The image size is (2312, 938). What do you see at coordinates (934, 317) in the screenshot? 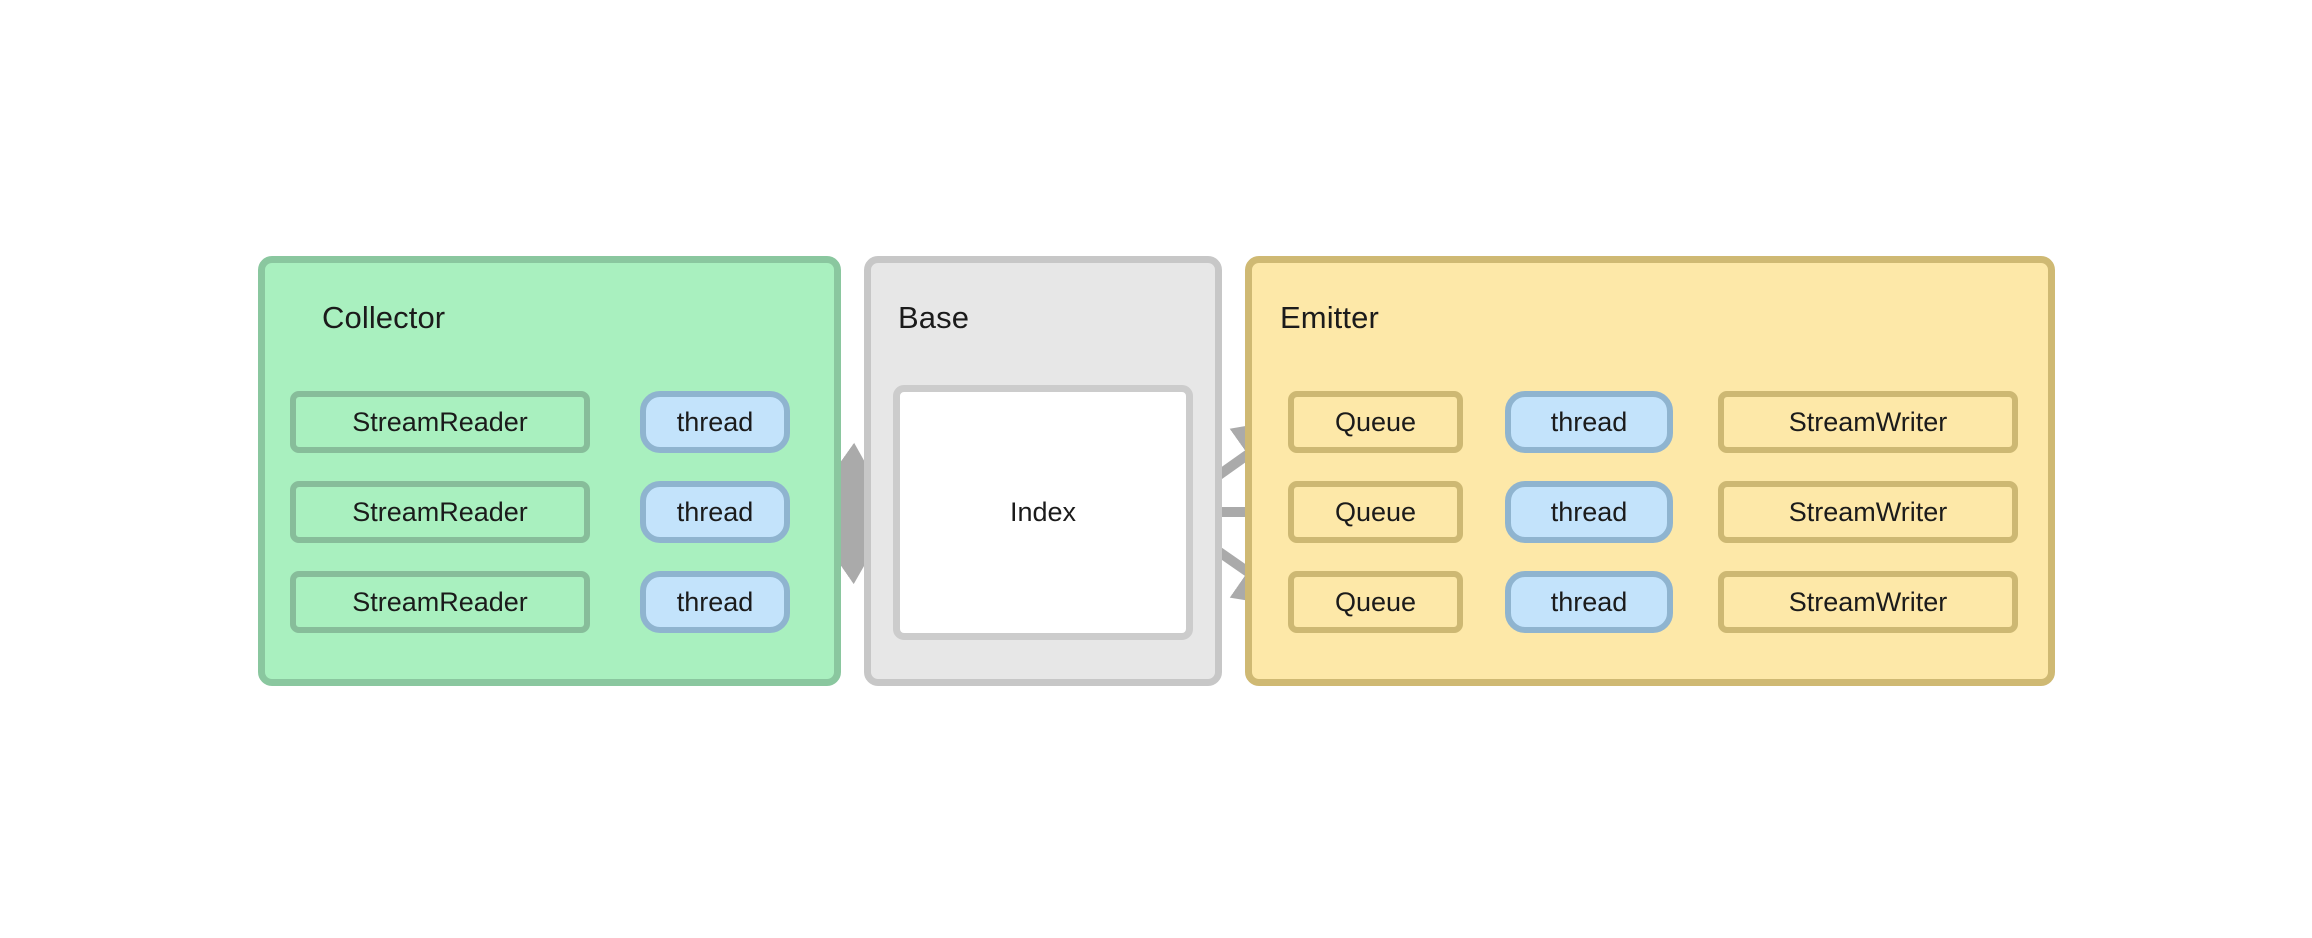
I see `panel-base-title: Base` at bounding box center [934, 317].